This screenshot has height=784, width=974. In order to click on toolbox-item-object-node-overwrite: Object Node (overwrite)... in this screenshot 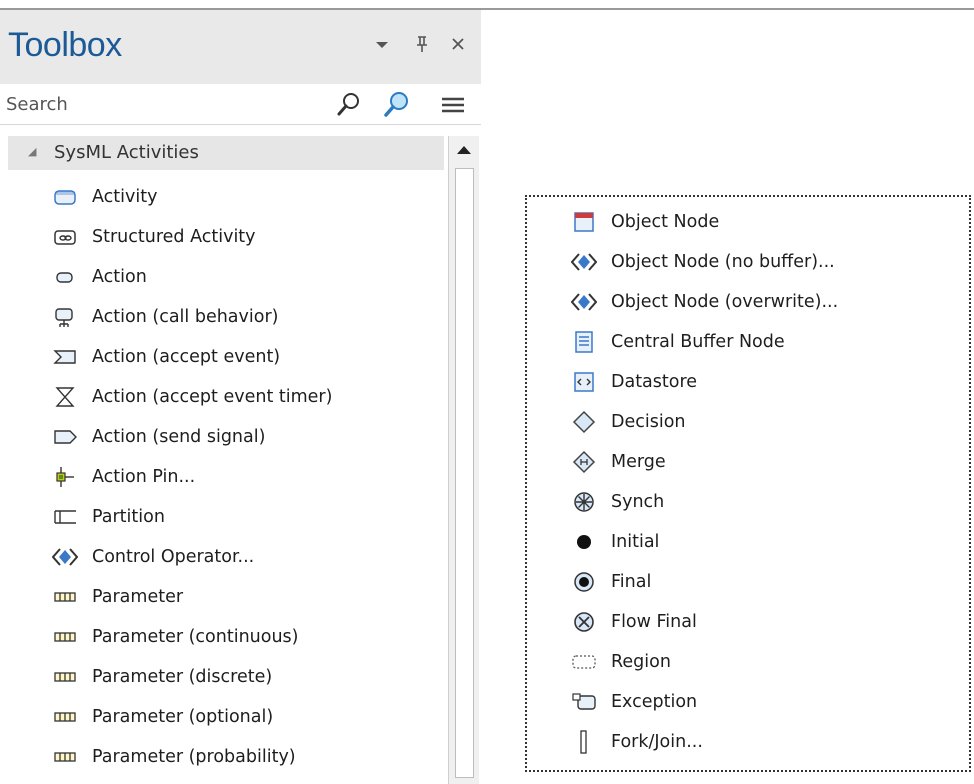, I will do `click(704, 302)`.